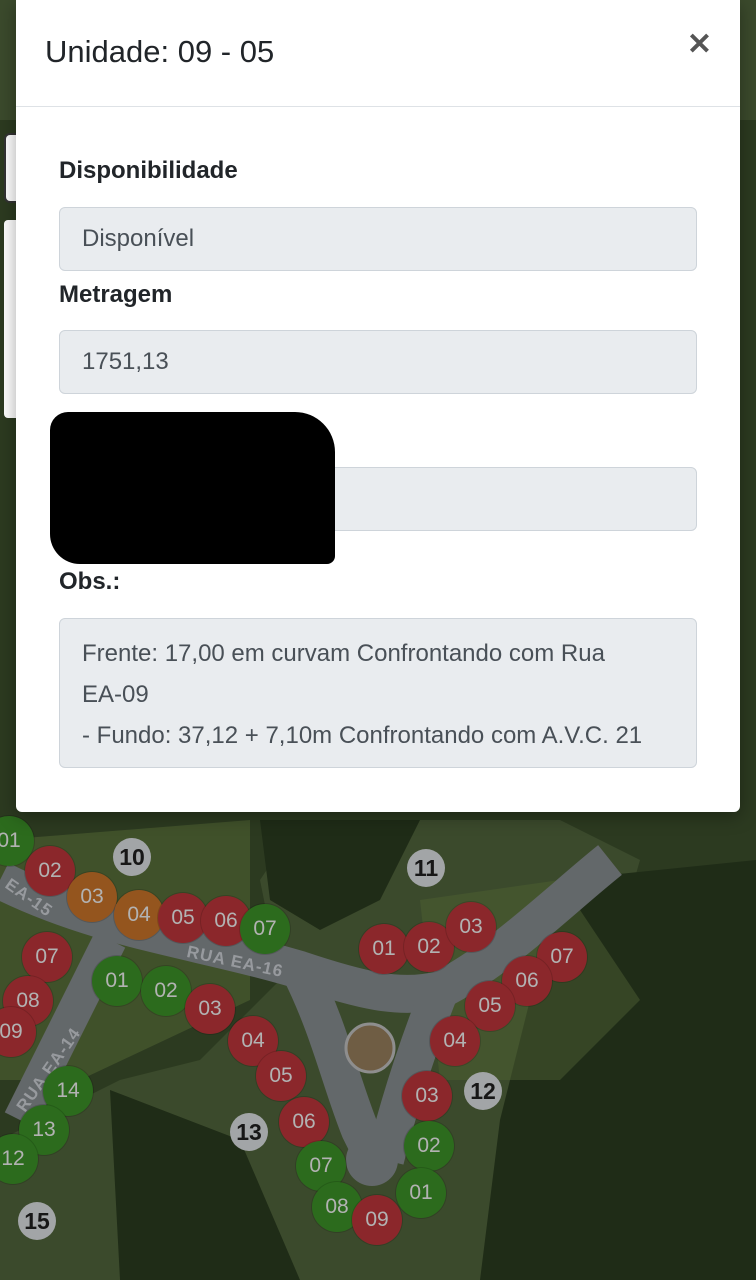  I want to click on obs-line: EA-09, so click(115, 694).